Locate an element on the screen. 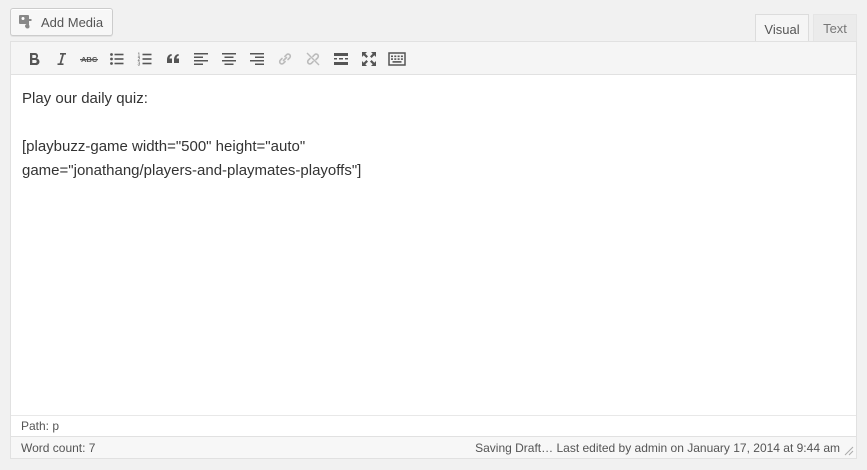 This screenshot has width=867, height=470. remove-link-button is located at coordinates (313, 59).